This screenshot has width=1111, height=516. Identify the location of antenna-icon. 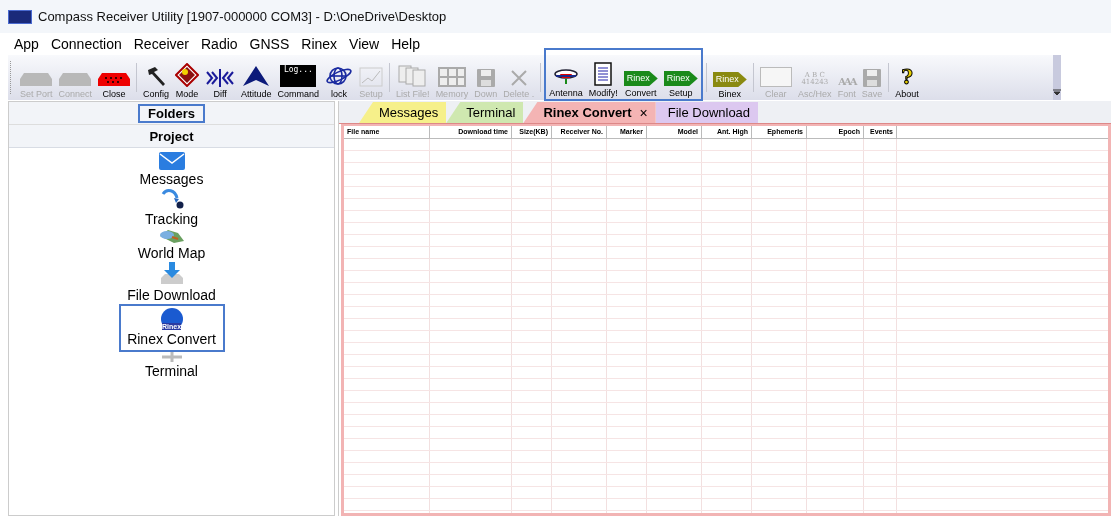
(565, 77).